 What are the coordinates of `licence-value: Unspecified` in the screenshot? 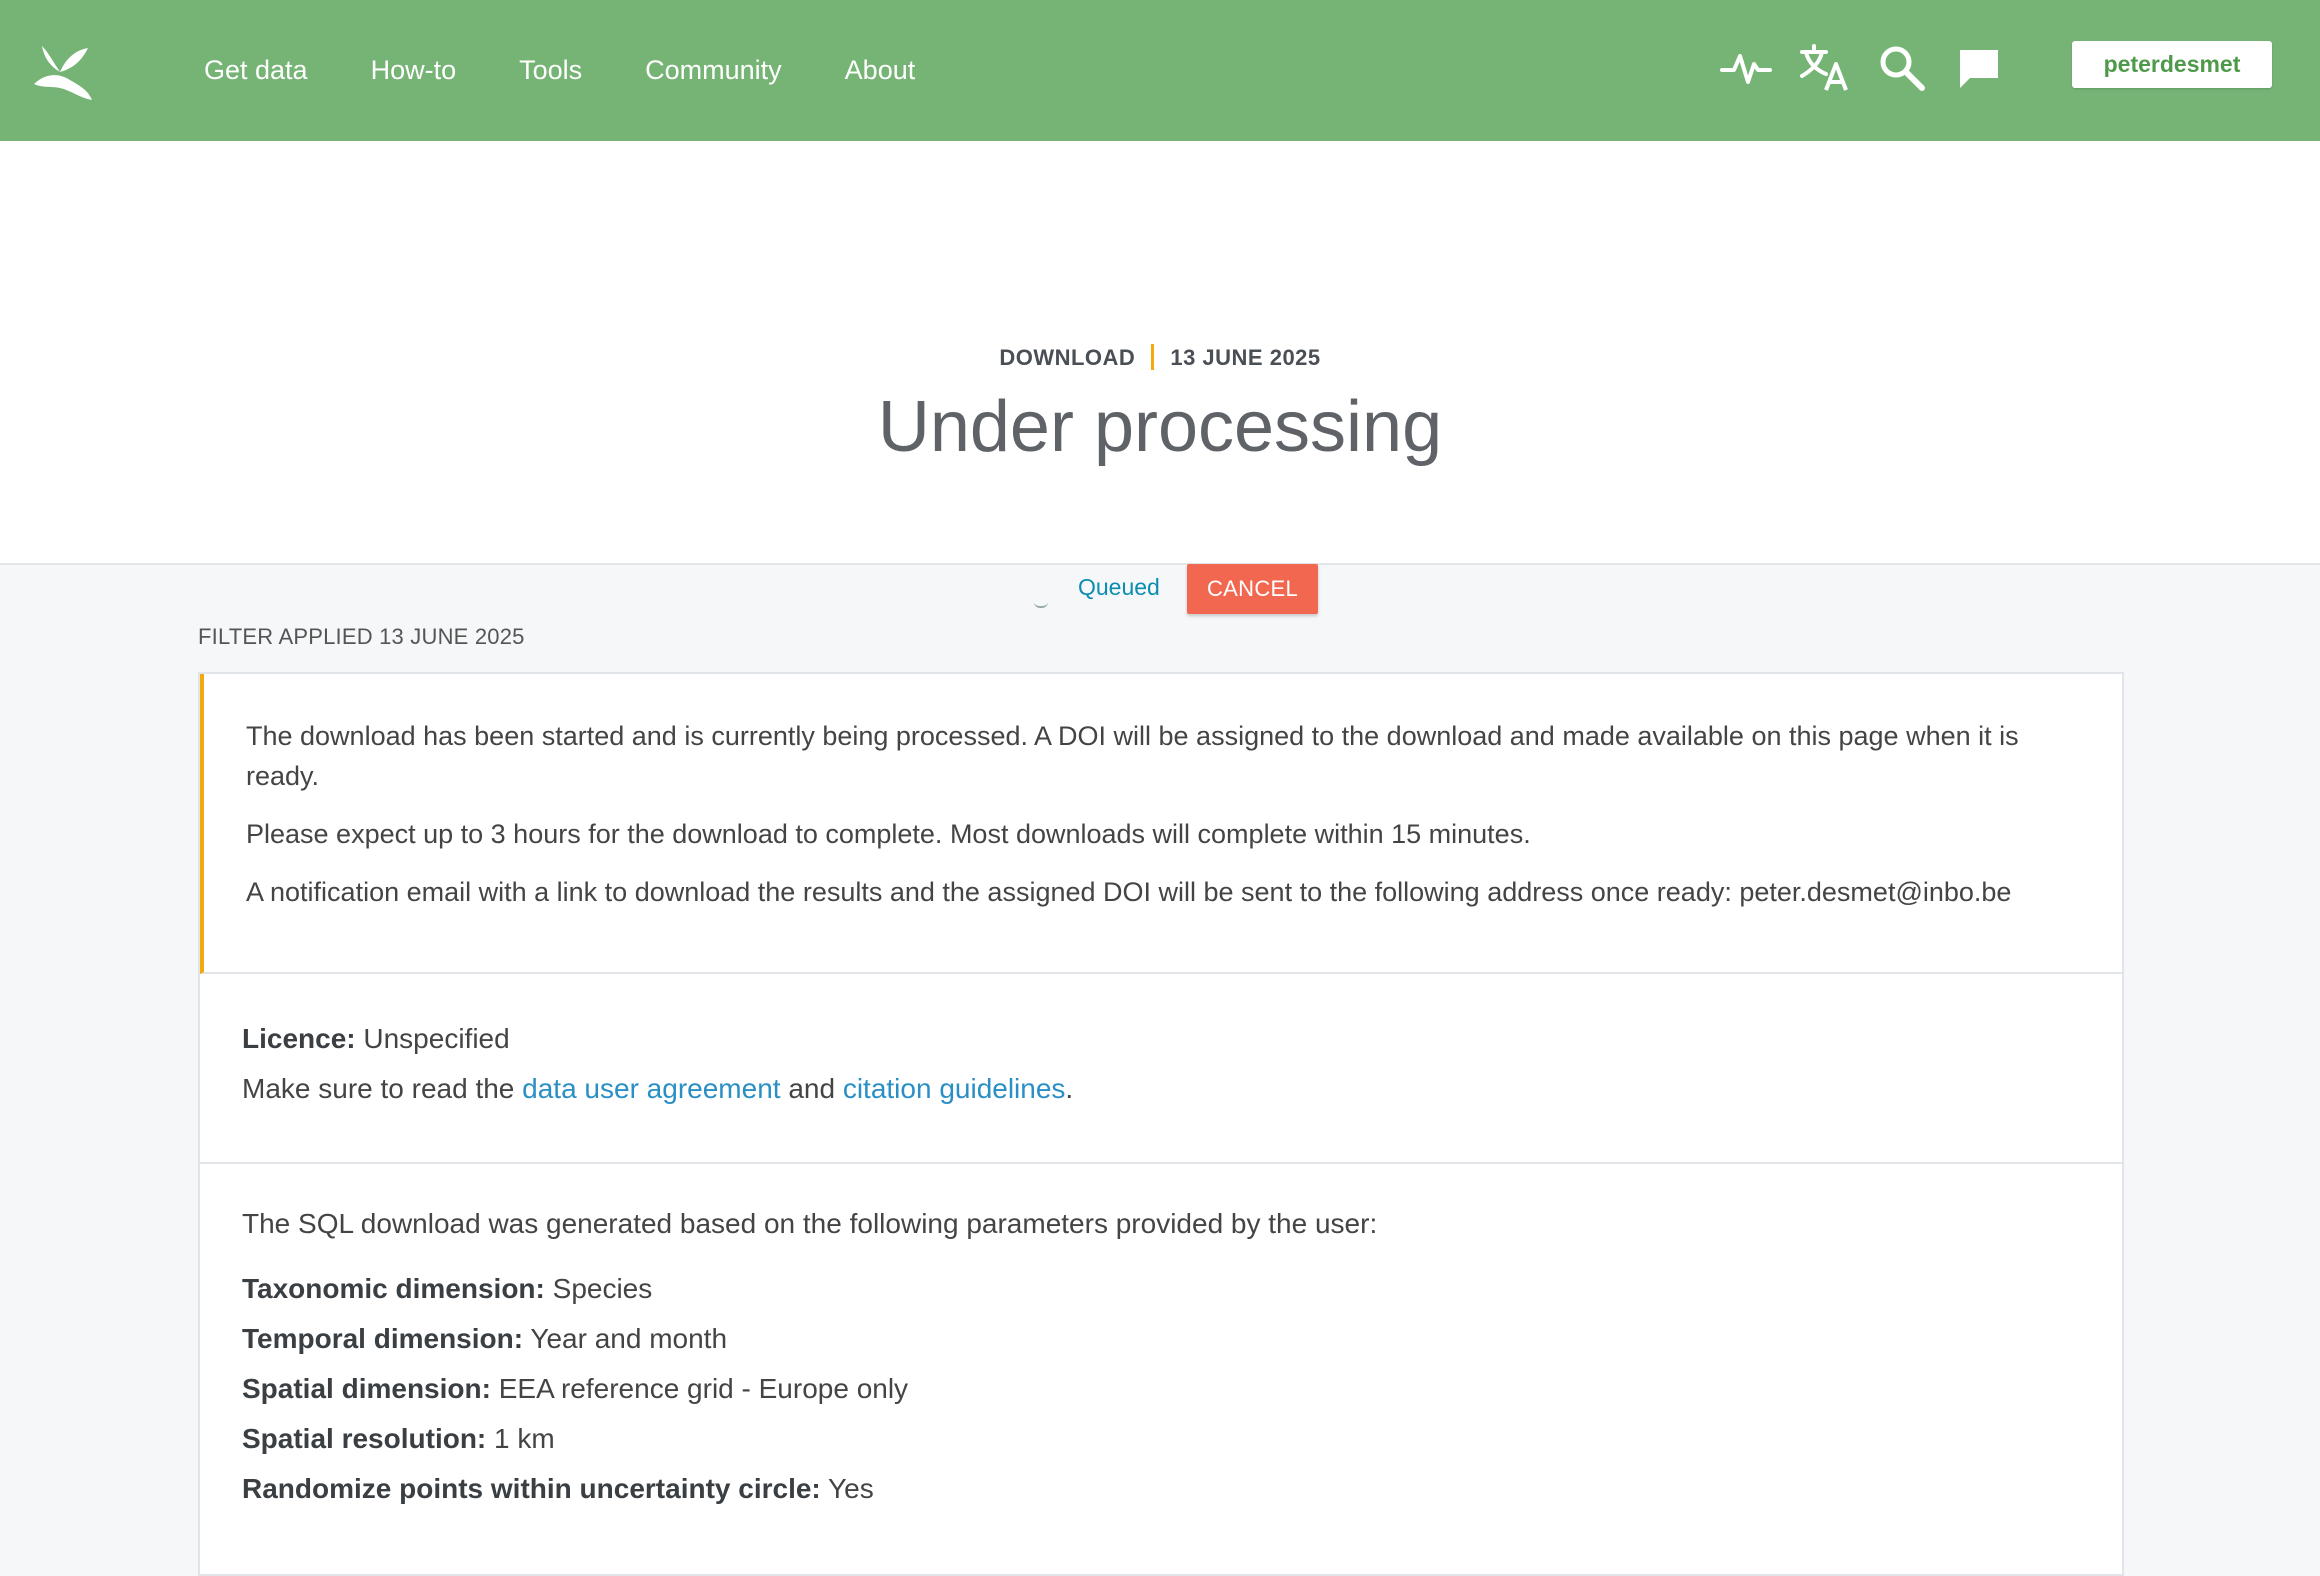 It's located at (436, 1038).